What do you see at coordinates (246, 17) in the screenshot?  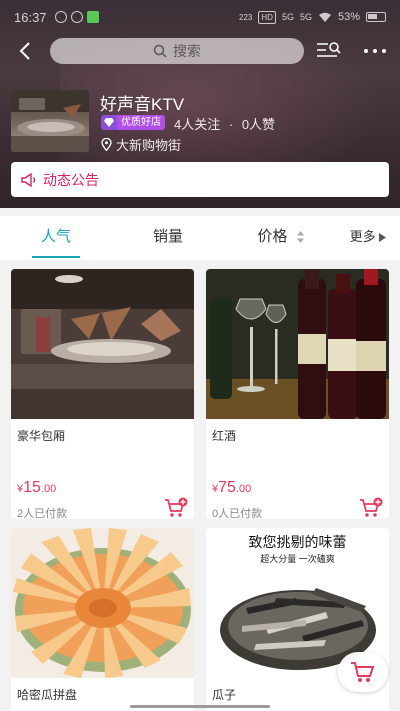 I see `network-speed: 223` at bounding box center [246, 17].